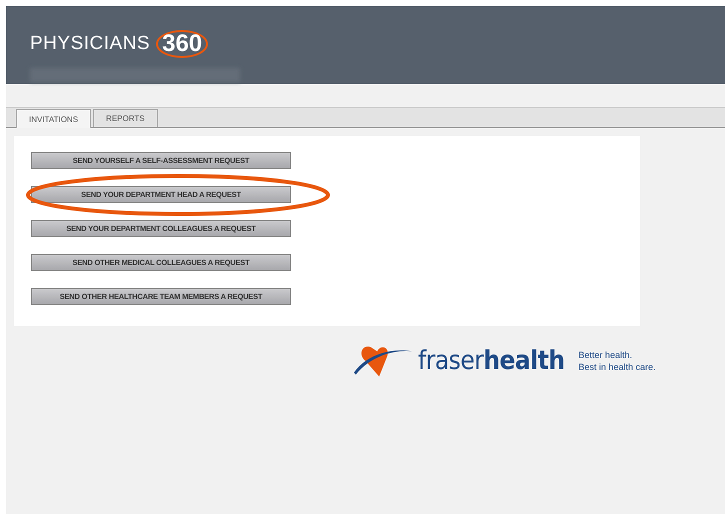 This screenshot has height=514, width=725. I want to click on tab: REPORTS, so click(125, 118).